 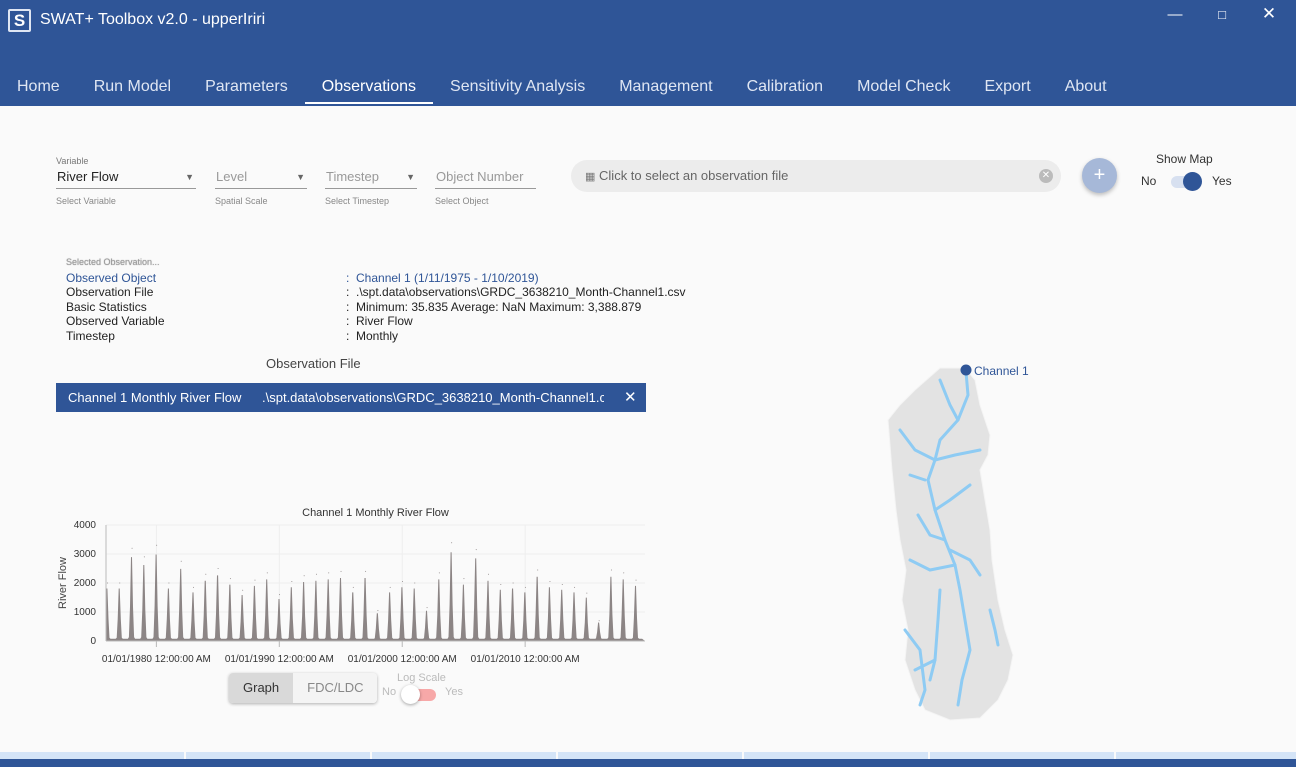 What do you see at coordinates (1269, 14) in the screenshot?
I see `close-icon: ✕` at bounding box center [1269, 14].